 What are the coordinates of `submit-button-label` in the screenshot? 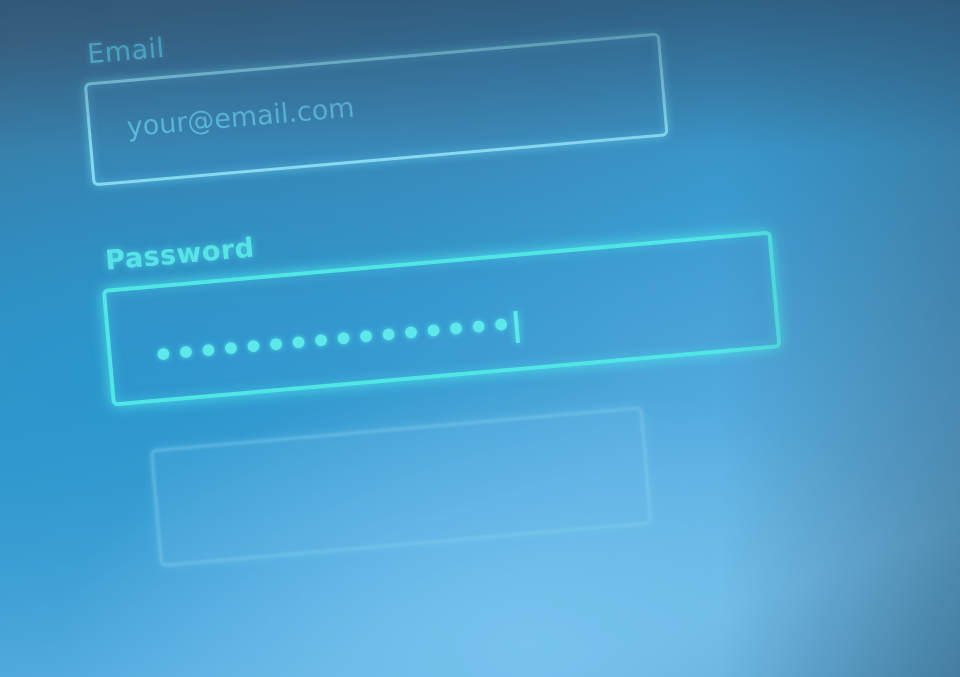 It's located at (400, 469).